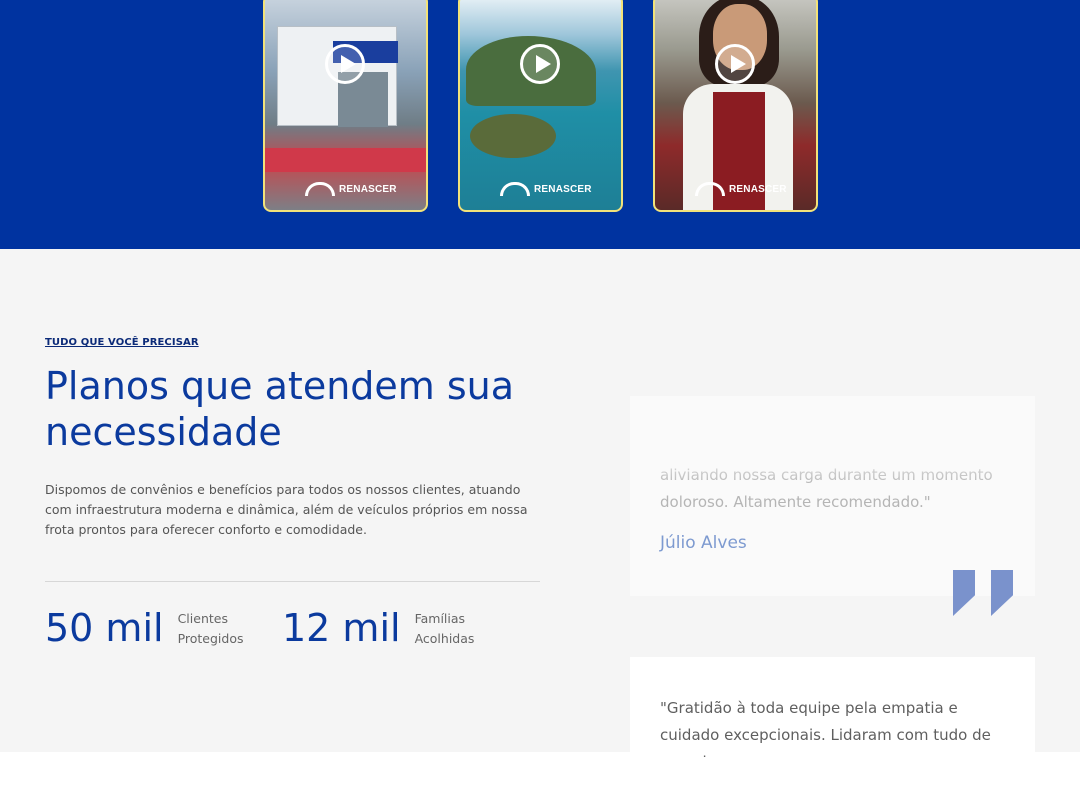 This screenshot has height=800, width=1080. What do you see at coordinates (345, 160) in the screenshot?
I see `red-ramp-stripe` at bounding box center [345, 160].